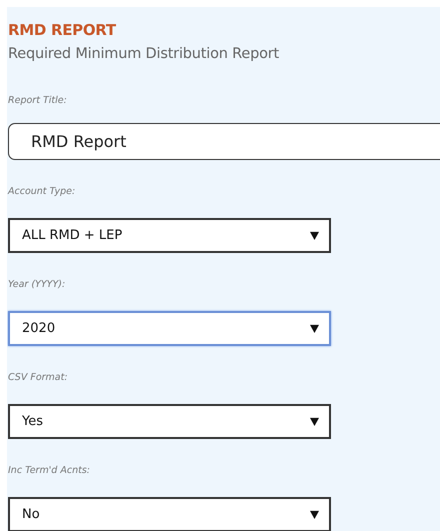  Describe the element at coordinates (62, 30) in the screenshot. I see `report-title: RMD REPORT` at that location.